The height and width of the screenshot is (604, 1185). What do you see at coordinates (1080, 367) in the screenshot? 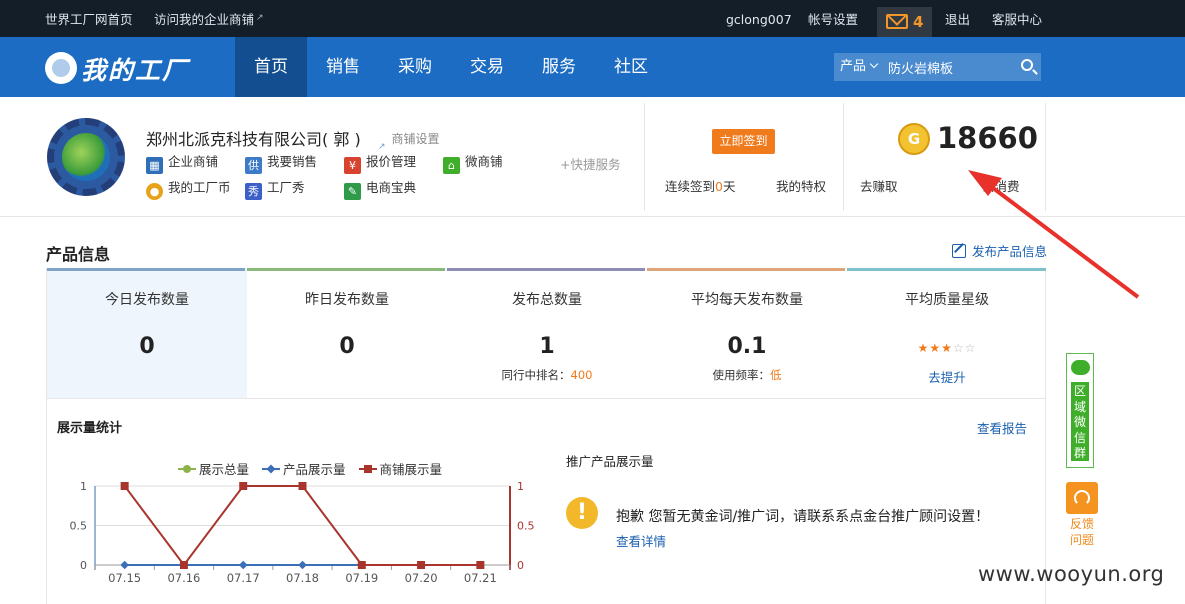
I see `wechat-icon` at bounding box center [1080, 367].